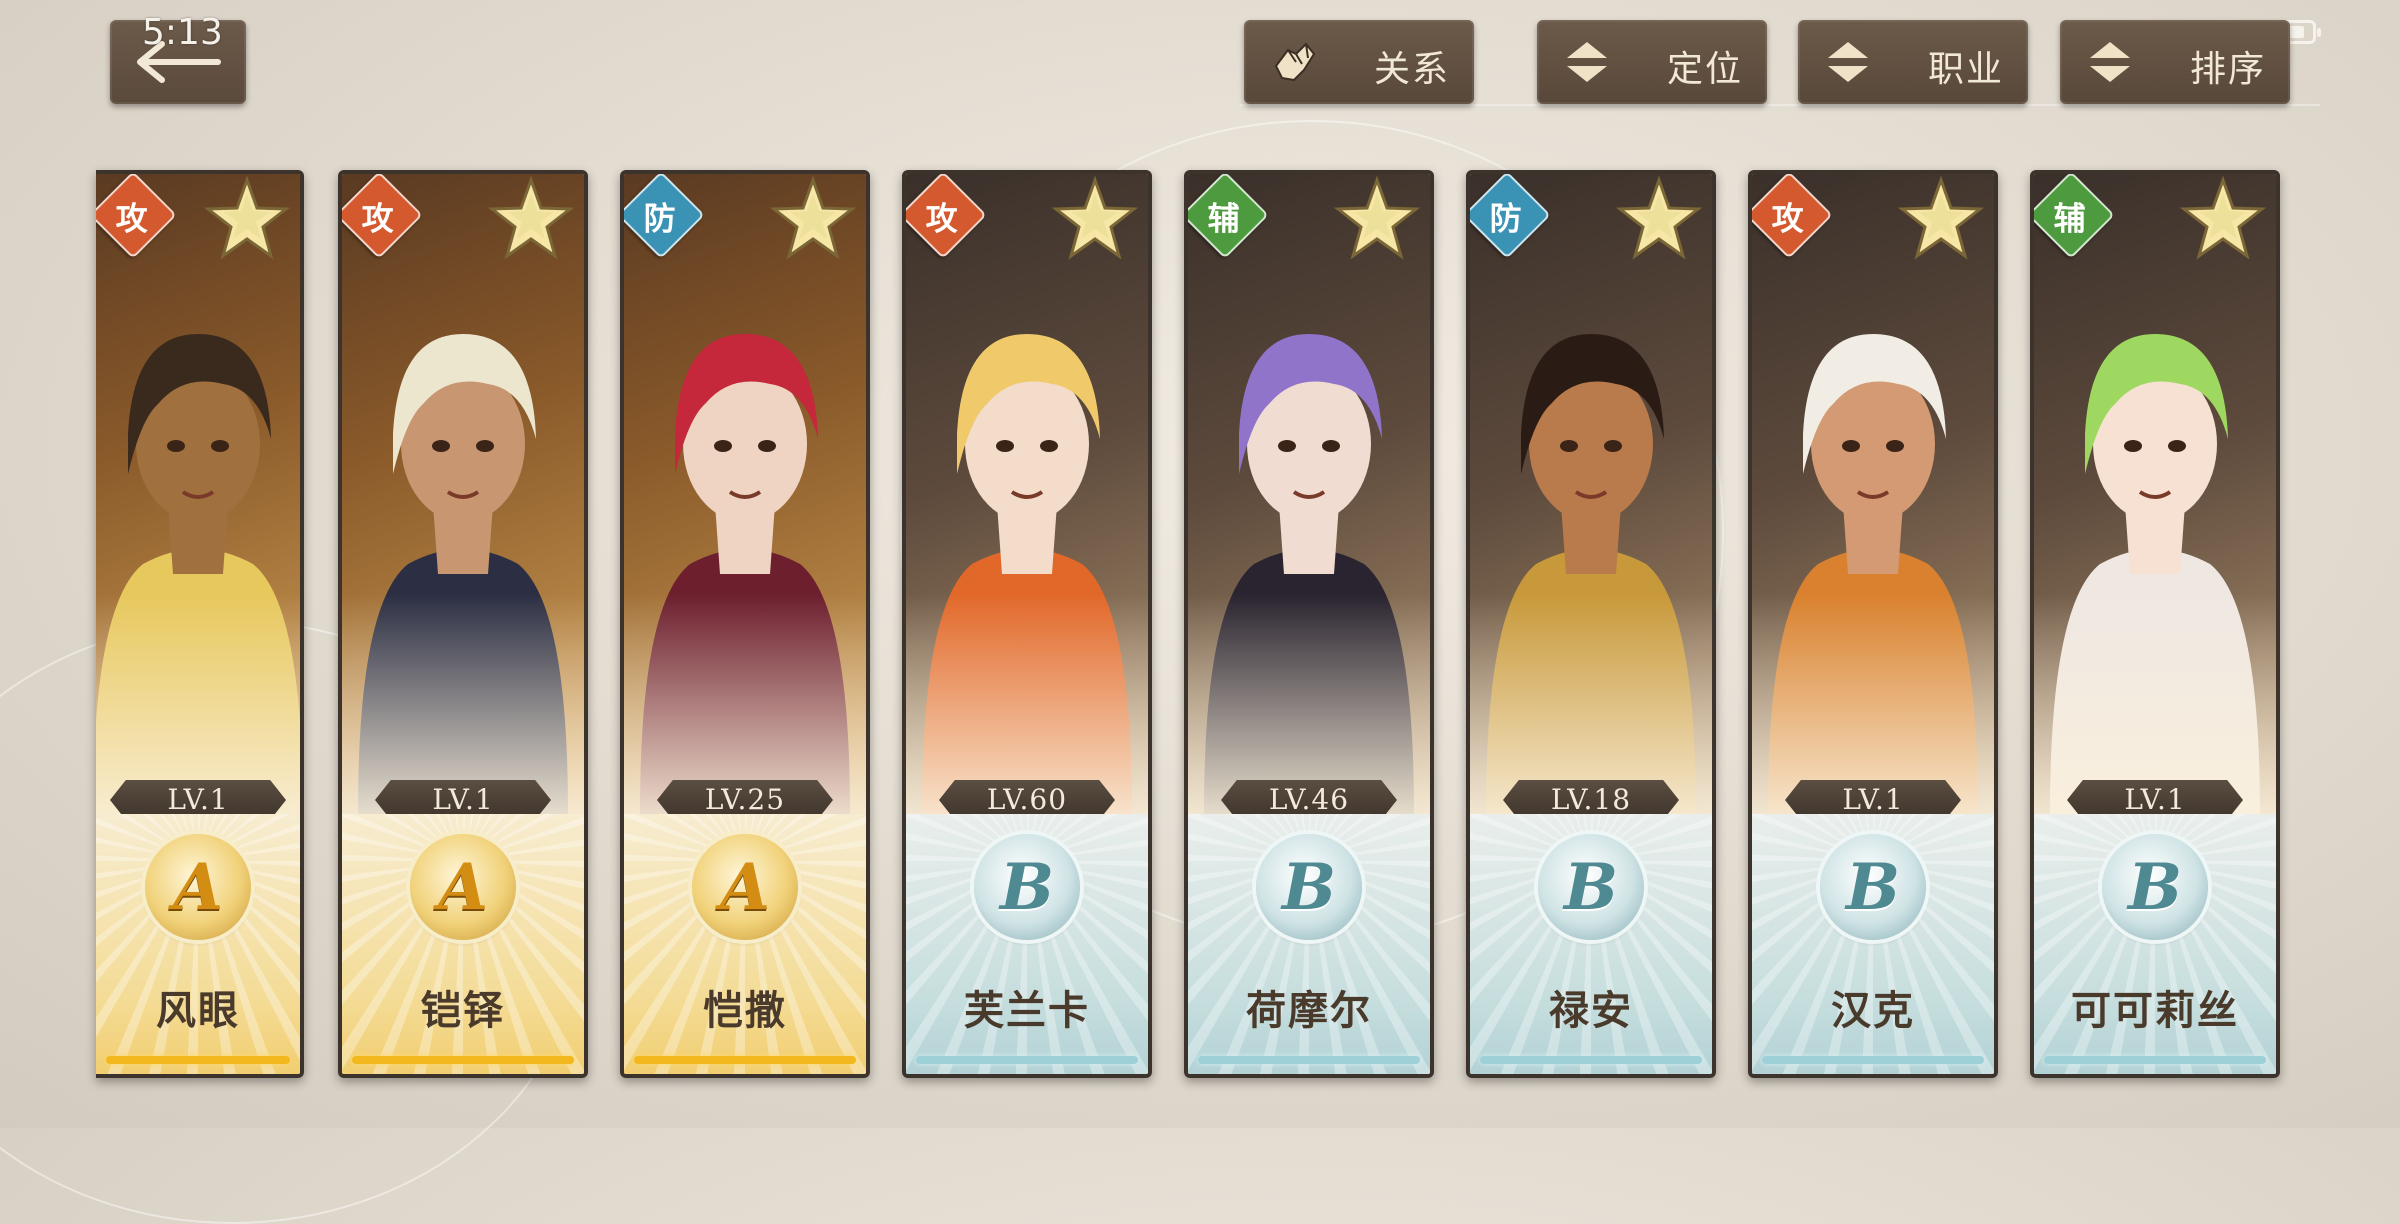  I want to click on character-card: 辅 LV.46 B 荷摩尔, so click(1309, 624).